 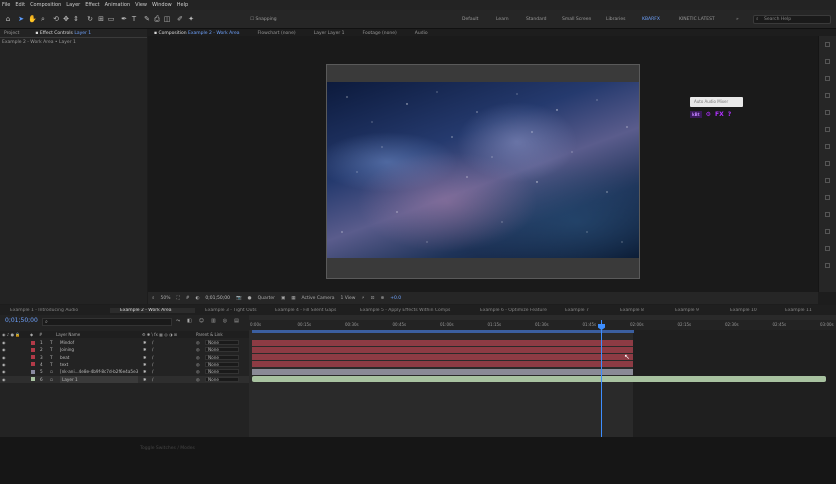 What do you see at coordinates (182, 5) in the screenshot?
I see `menu-help: Help` at bounding box center [182, 5].